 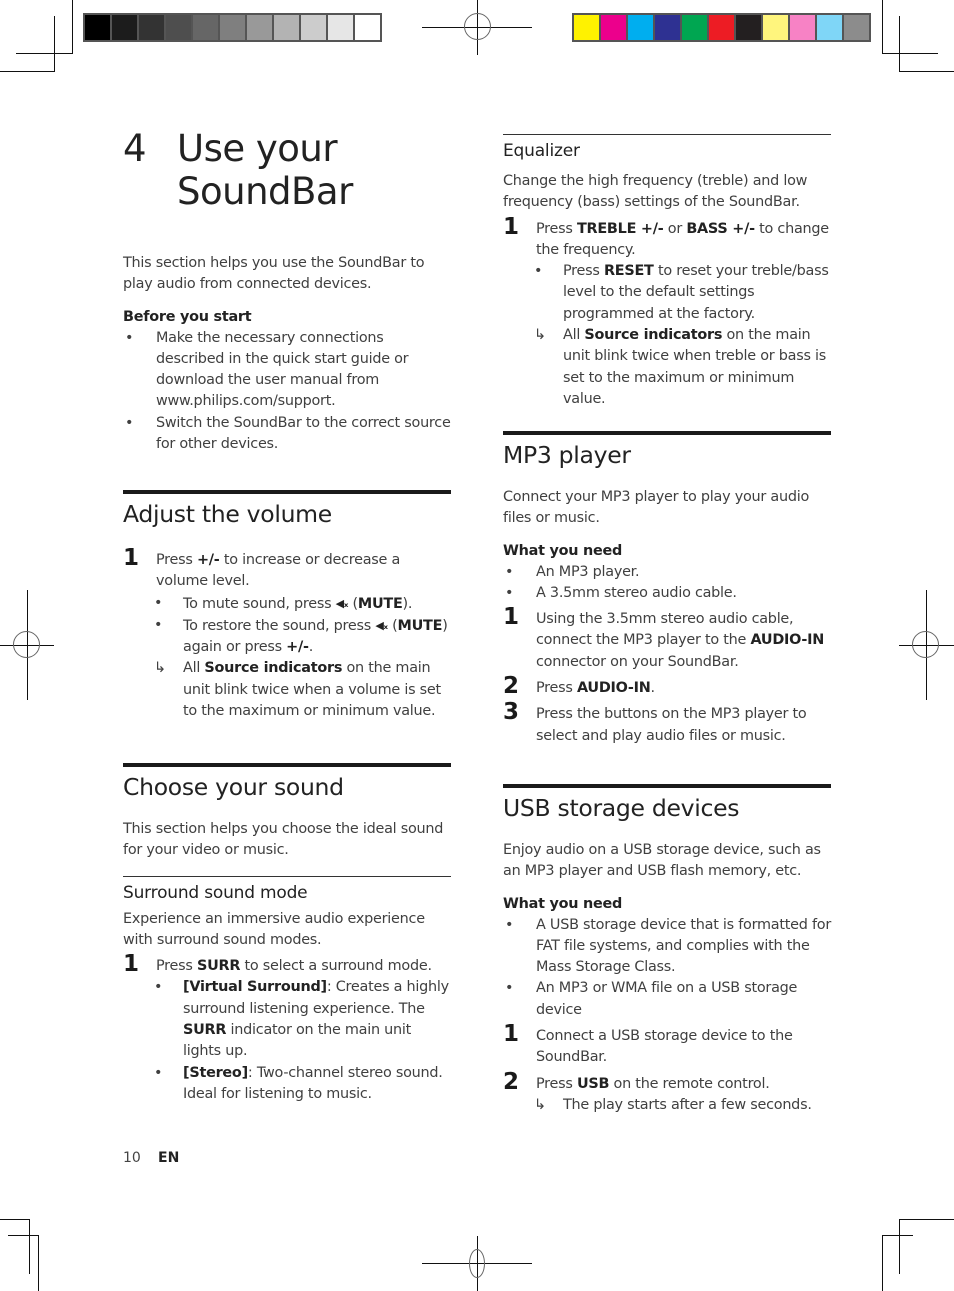 I want to click on subsection-heading: Equalizer, so click(x=541, y=151).